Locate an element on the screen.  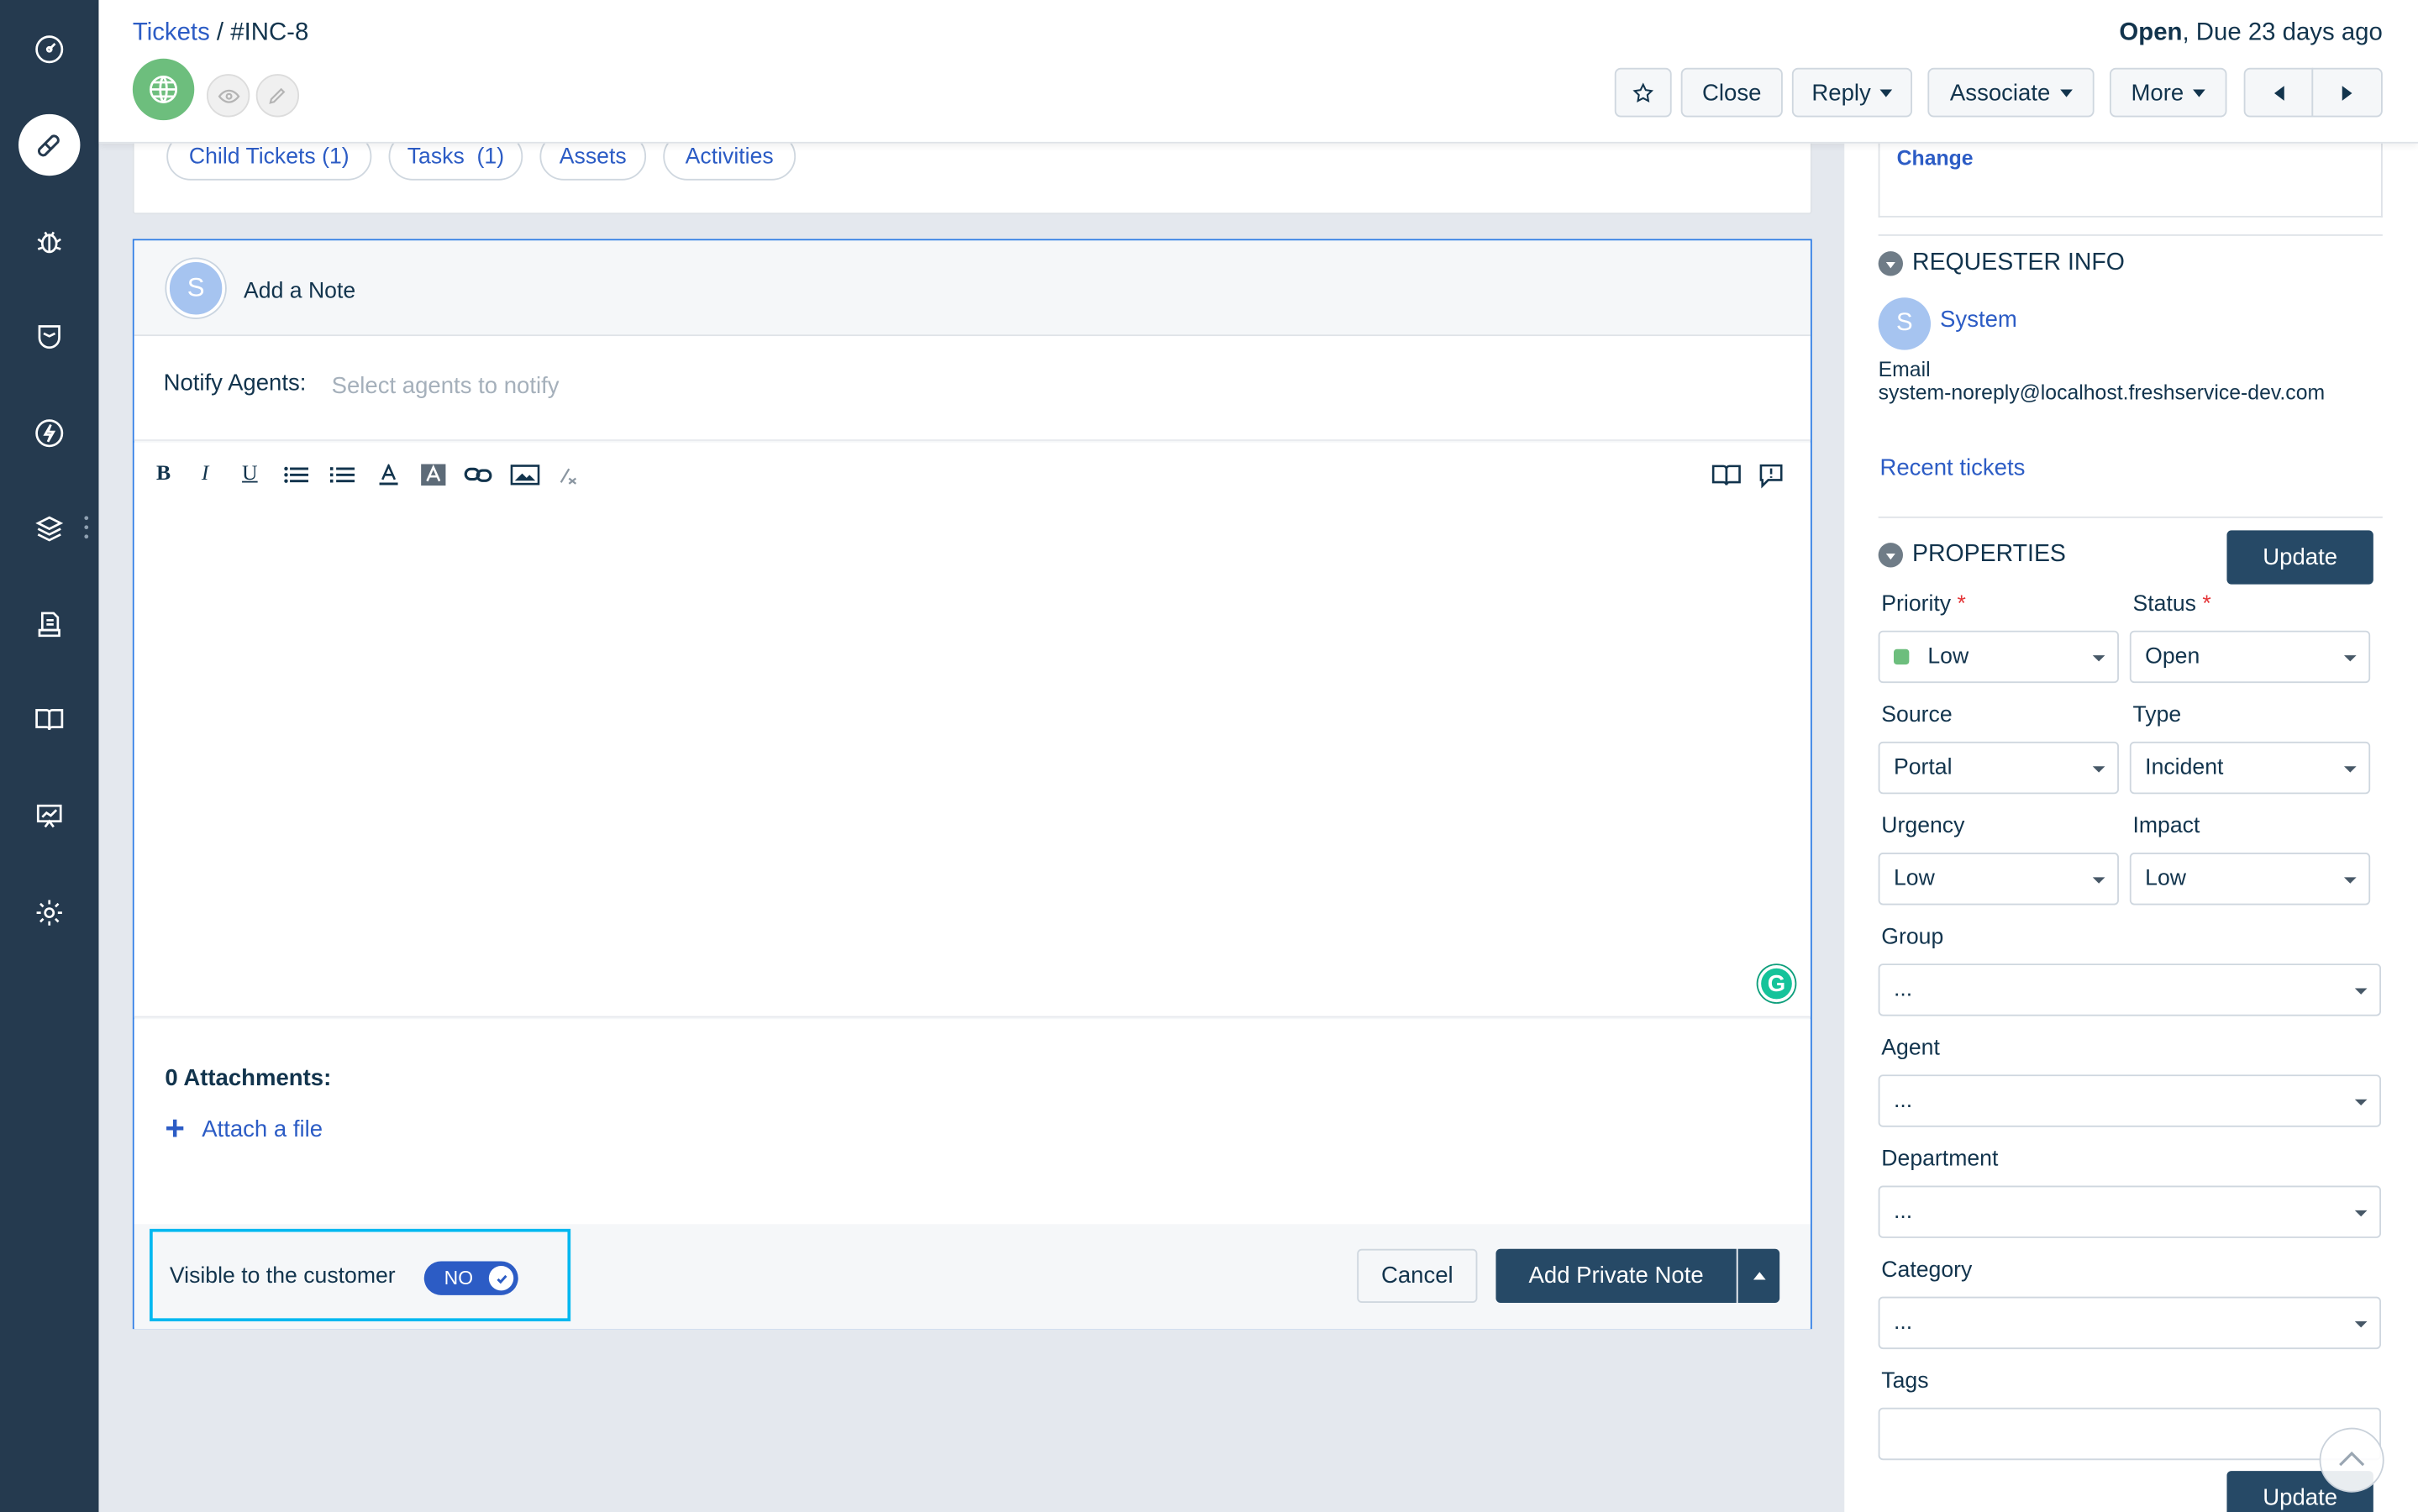
close-ticket-label: Close is located at coordinates (1732, 92).